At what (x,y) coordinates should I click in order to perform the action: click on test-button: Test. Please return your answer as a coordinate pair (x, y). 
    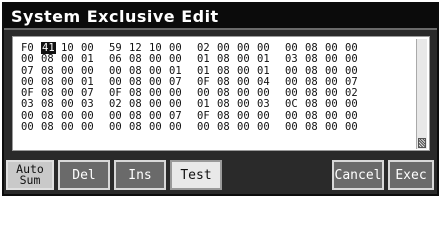
    Looking at the image, I should click on (196, 175).